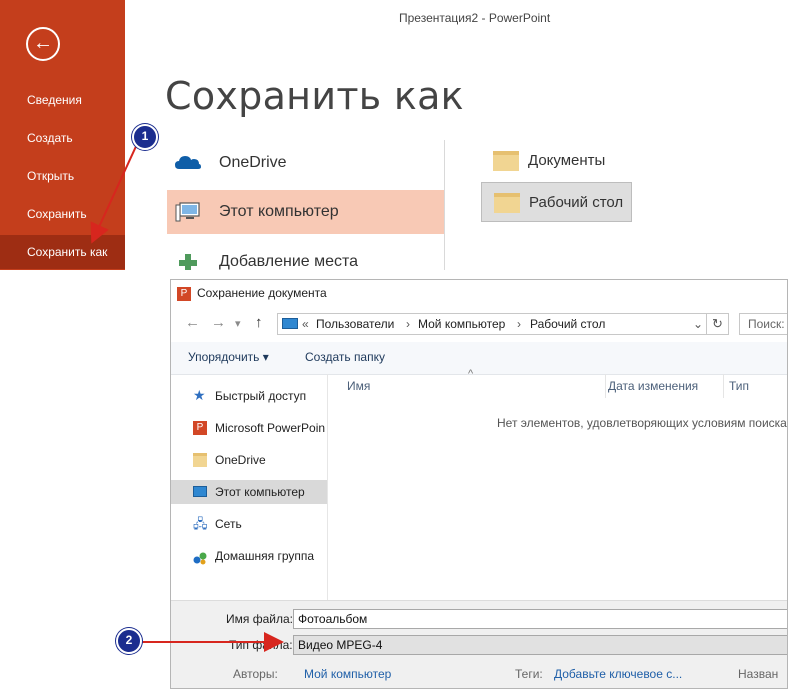  What do you see at coordinates (114, 192) in the screenshot?
I see `arrow-to-save-as` at bounding box center [114, 192].